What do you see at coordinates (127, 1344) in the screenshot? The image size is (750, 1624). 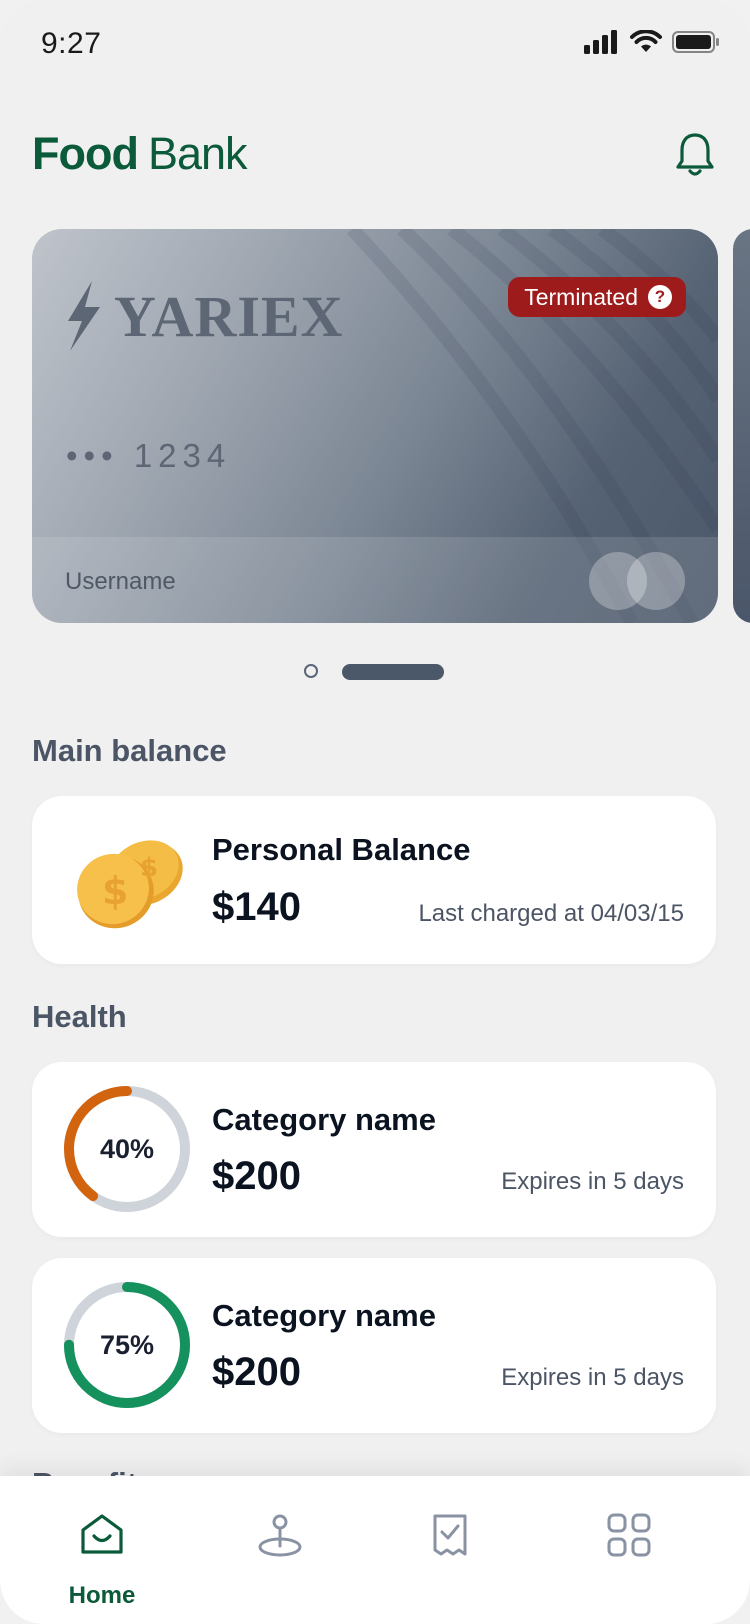 I see `progress-percent: 75%` at bounding box center [127, 1344].